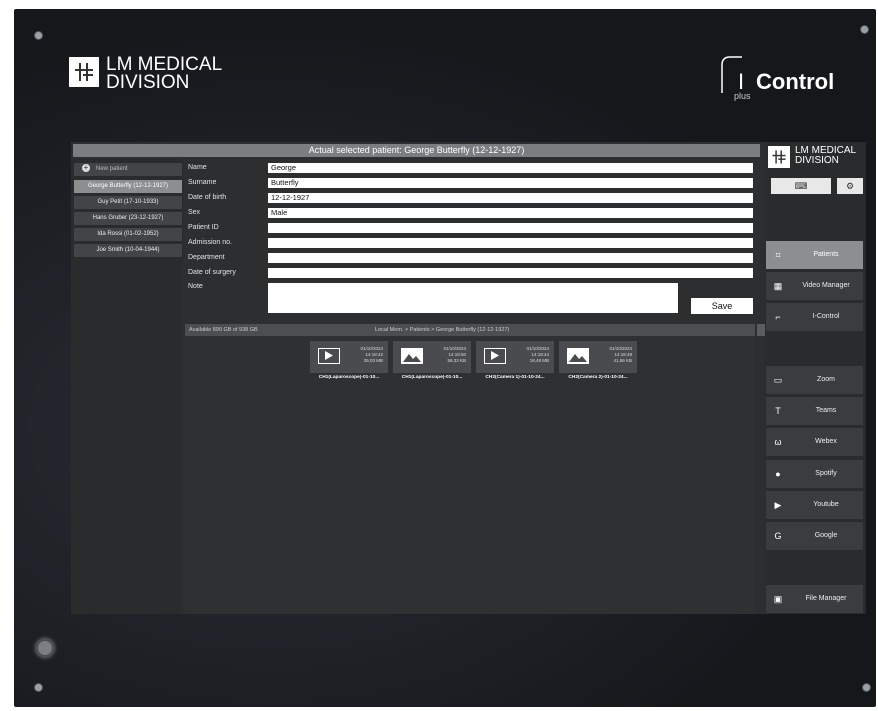  Describe the element at coordinates (814, 474) in the screenshot. I see `menu-spotify: ● Spotify` at that location.